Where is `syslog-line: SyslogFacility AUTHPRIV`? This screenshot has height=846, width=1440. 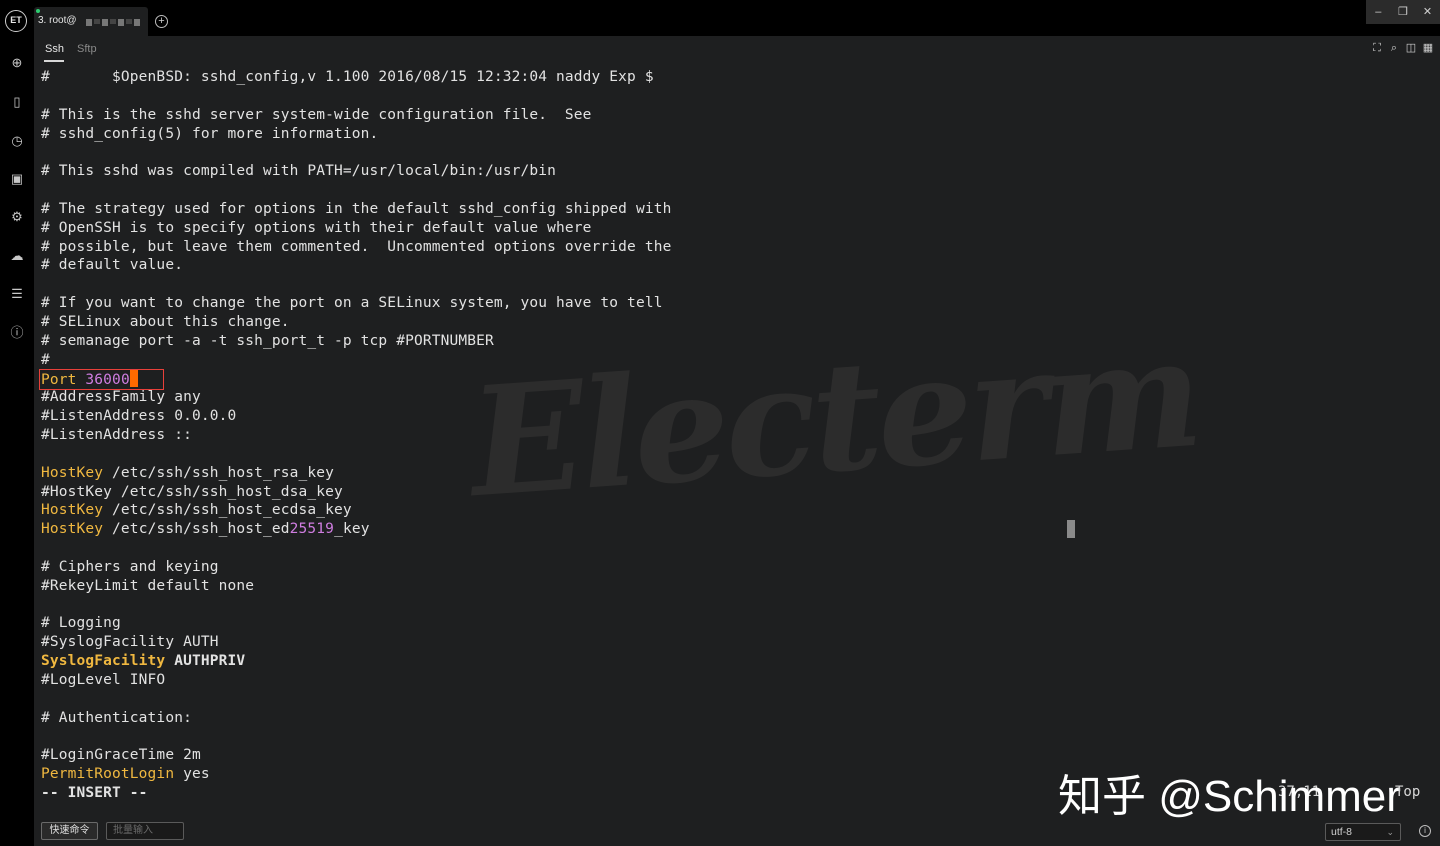 syslog-line: SyslogFacility AUTHPRIV is located at coordinates (731, 661).